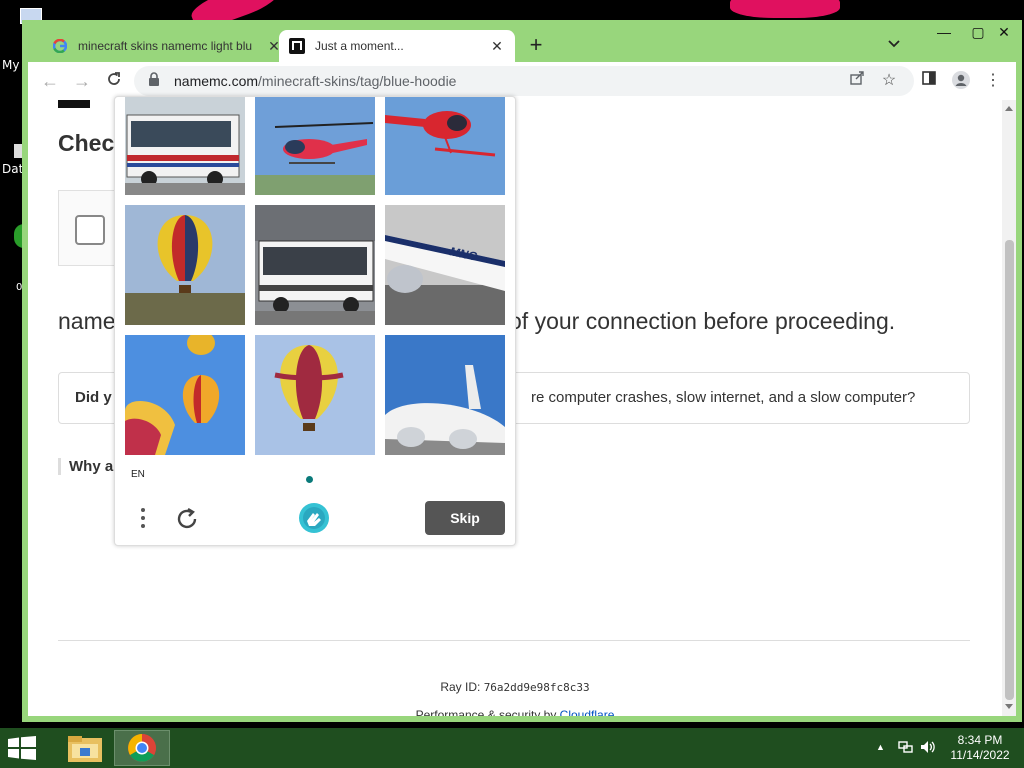  What do you see at coordinates (514, 640) in the screenshot?
I see `footer-divider` at bounding box center [514, 640].